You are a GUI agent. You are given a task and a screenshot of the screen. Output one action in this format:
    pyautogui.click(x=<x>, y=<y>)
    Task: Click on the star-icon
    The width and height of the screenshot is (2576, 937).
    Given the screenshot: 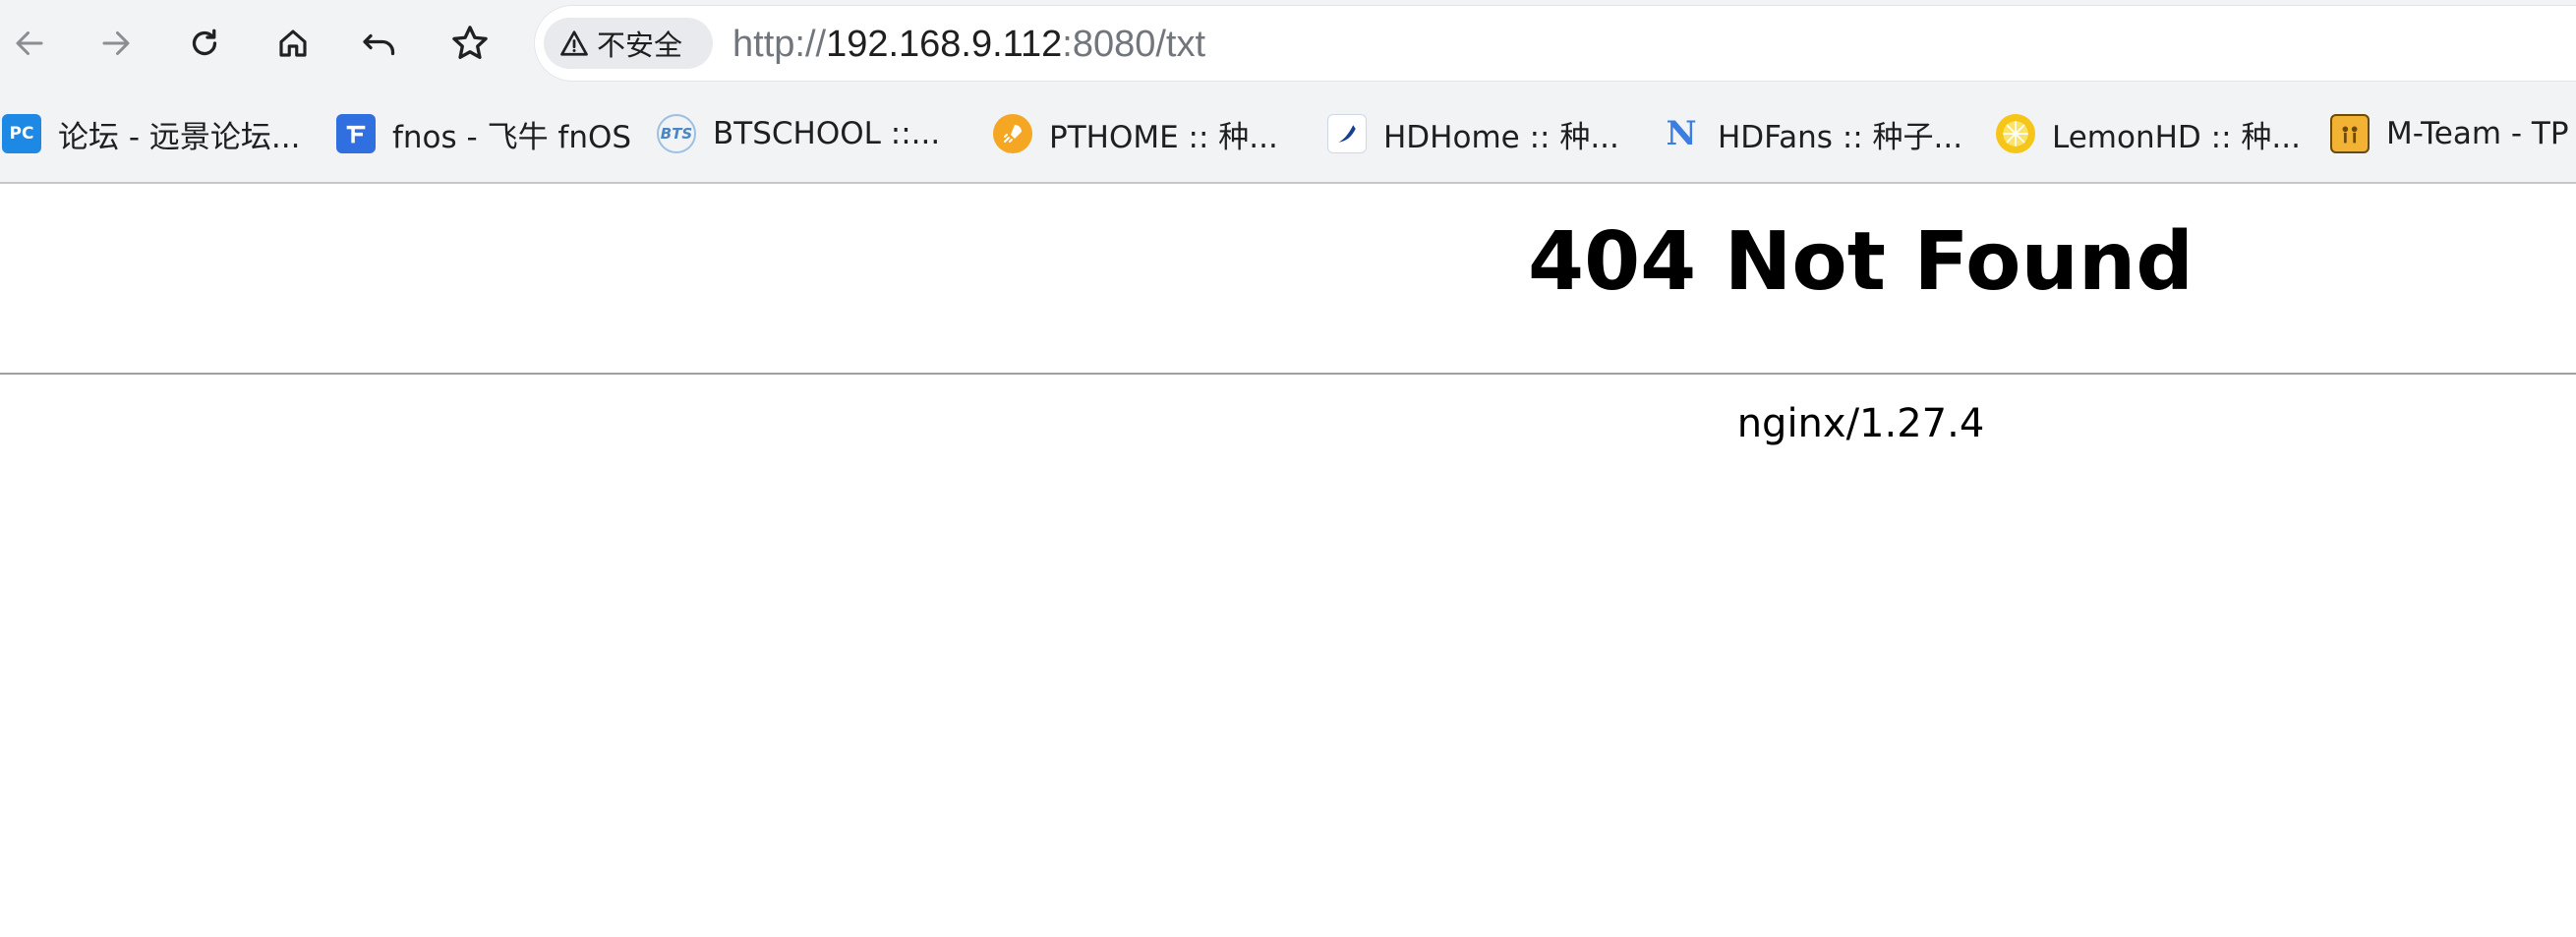 What is the action you would take?
    pyautogui.click(x=470, y=43)
    